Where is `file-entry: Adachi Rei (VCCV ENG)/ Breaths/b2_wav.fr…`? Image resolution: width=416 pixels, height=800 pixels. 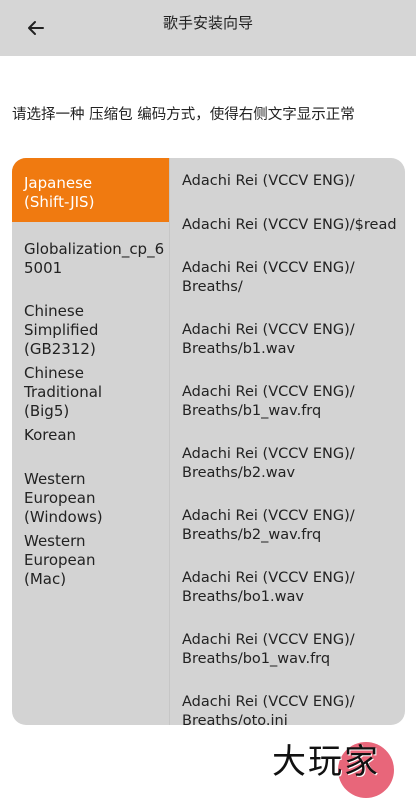
file-entry: Adachi Rei (VCCV ENG)/ Breaths/b2_wav.fr… is located at coordinates (268, 525).